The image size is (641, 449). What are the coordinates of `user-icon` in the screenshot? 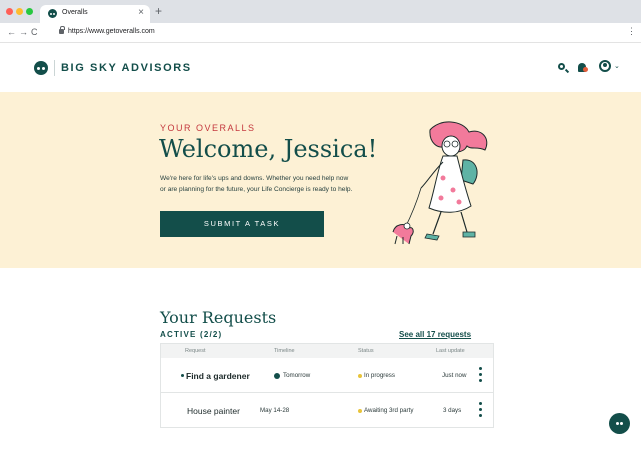 It's located at (605, 66).